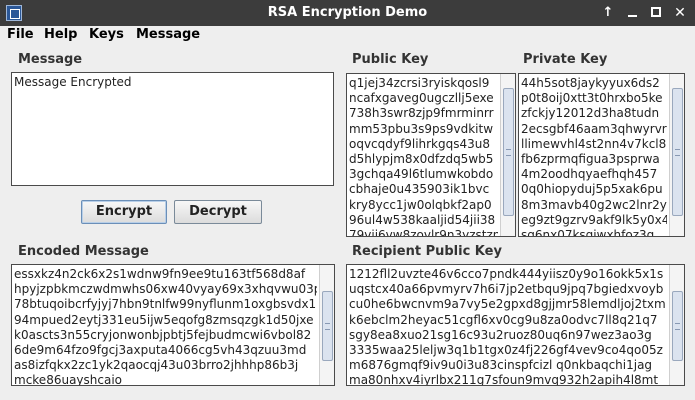 The height and width of the screenshot is (400, 695). Describe the element at coordinates (423, 232) in the screenshot. I see `text-line: 79vjj6vw8zovlr9n3yzstzn` at that location.